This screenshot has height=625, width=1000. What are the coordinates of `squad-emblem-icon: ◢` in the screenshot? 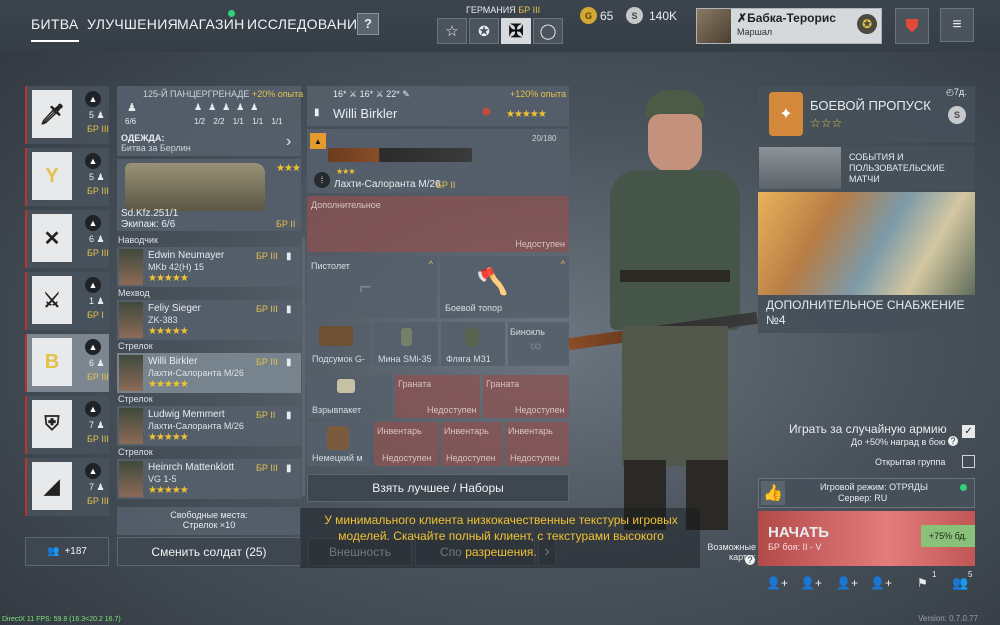 It's located at (52, 486).